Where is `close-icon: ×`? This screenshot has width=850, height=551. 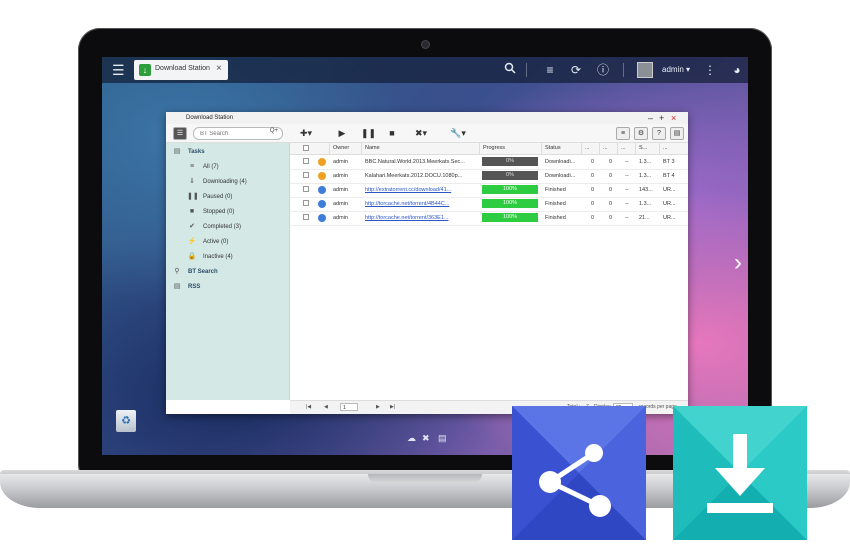
close-icon: × is located at coordinates (219, 68).